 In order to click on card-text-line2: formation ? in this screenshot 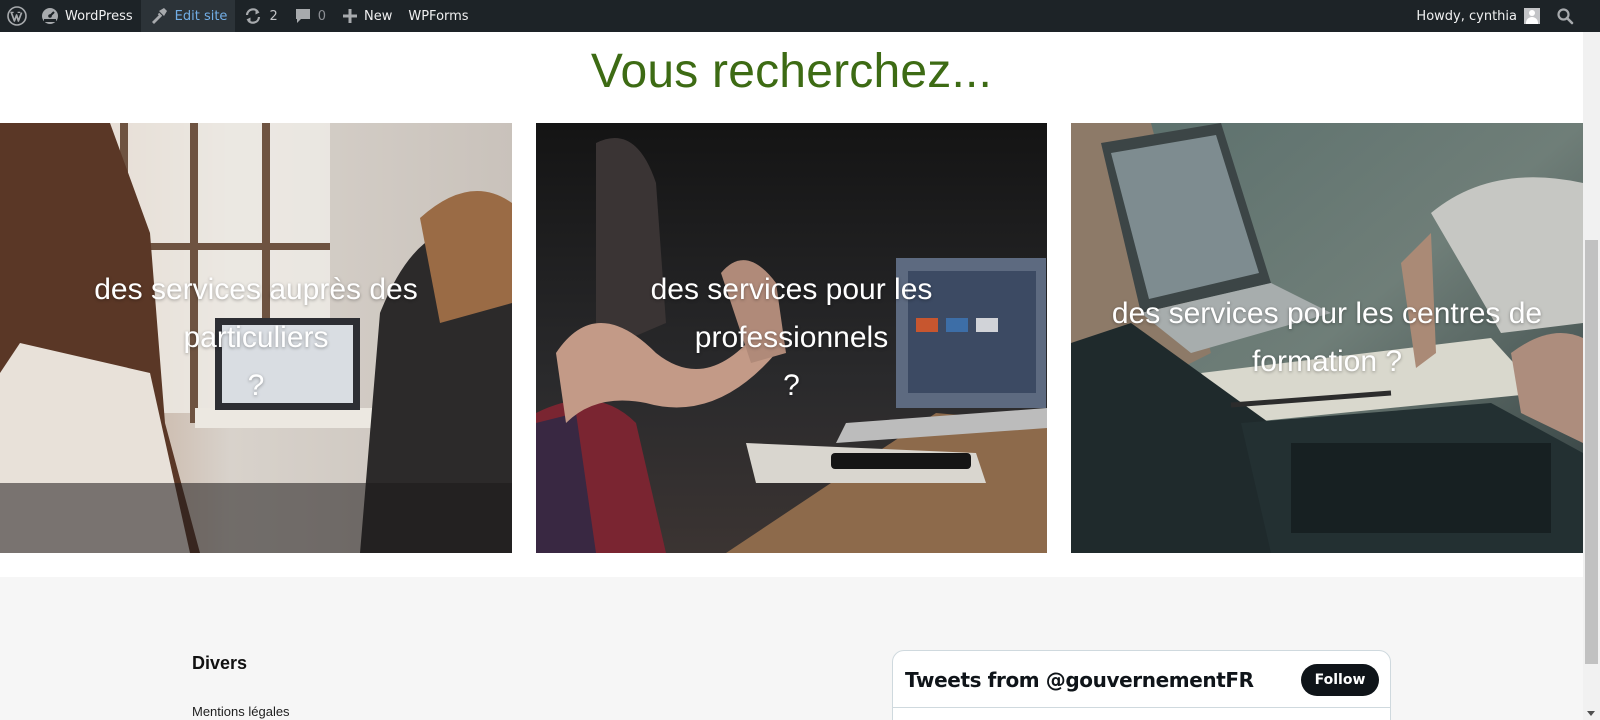, I will do `click(1327, 361)`.